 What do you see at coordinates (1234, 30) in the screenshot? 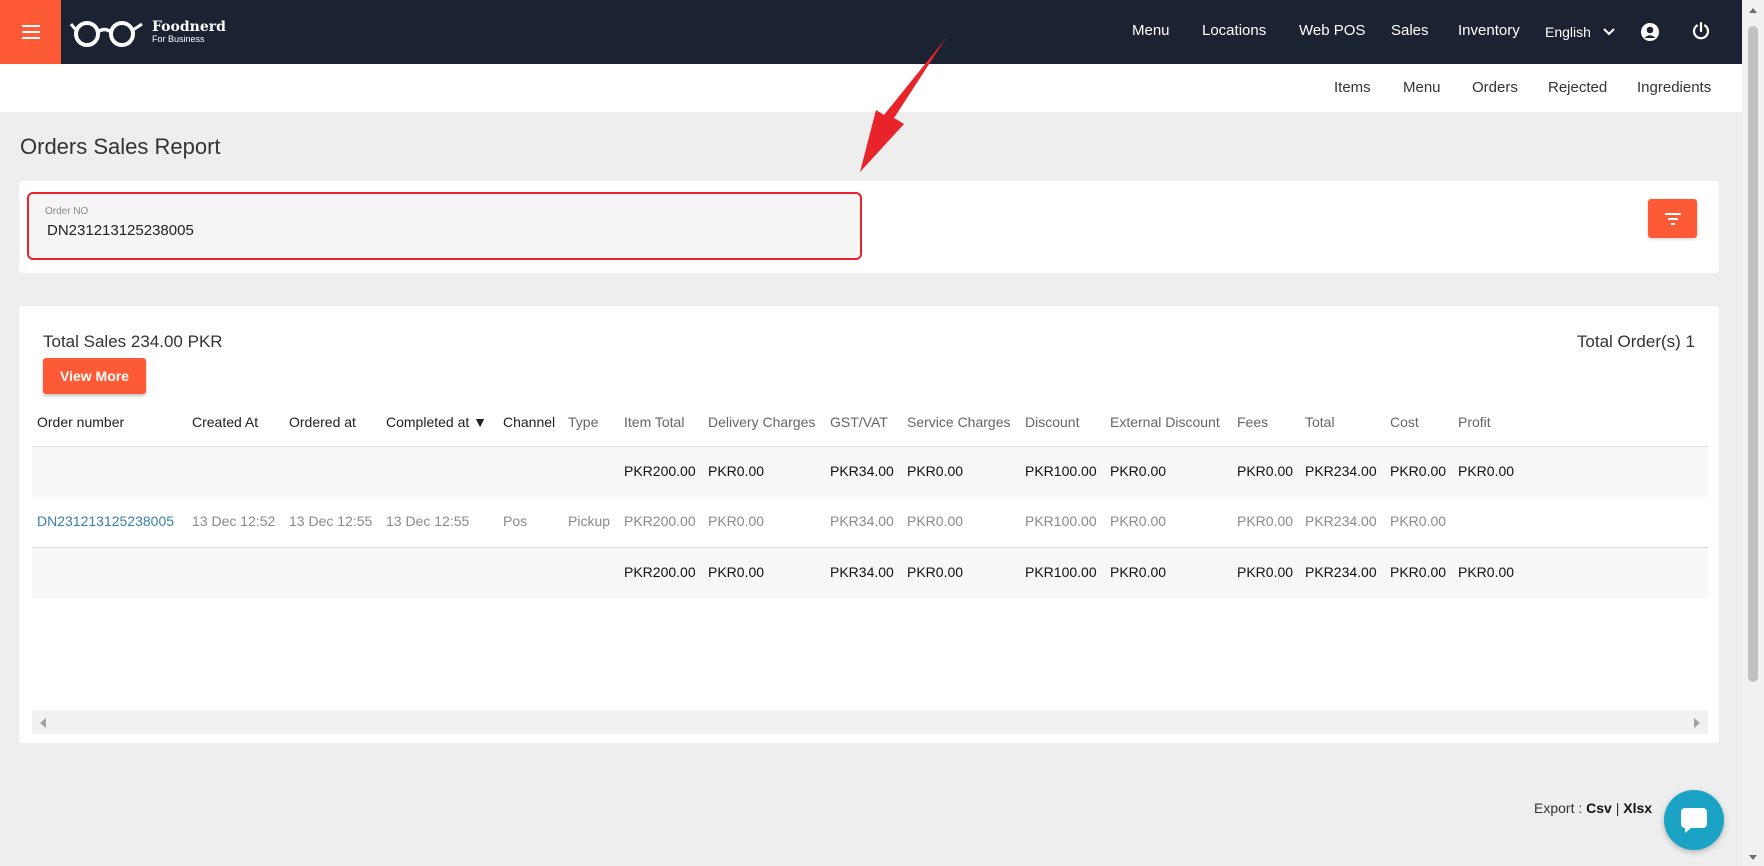
I see `nav-locations: Locations` at bounding box center [1234, 30].